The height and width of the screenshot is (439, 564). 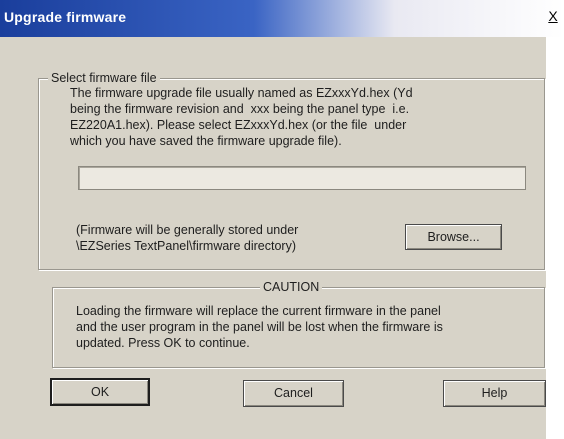 What do you see at coordinates (302, 178) in the screenshot?
I see `firmware-file-path-field` at bounding box center [302, 178].